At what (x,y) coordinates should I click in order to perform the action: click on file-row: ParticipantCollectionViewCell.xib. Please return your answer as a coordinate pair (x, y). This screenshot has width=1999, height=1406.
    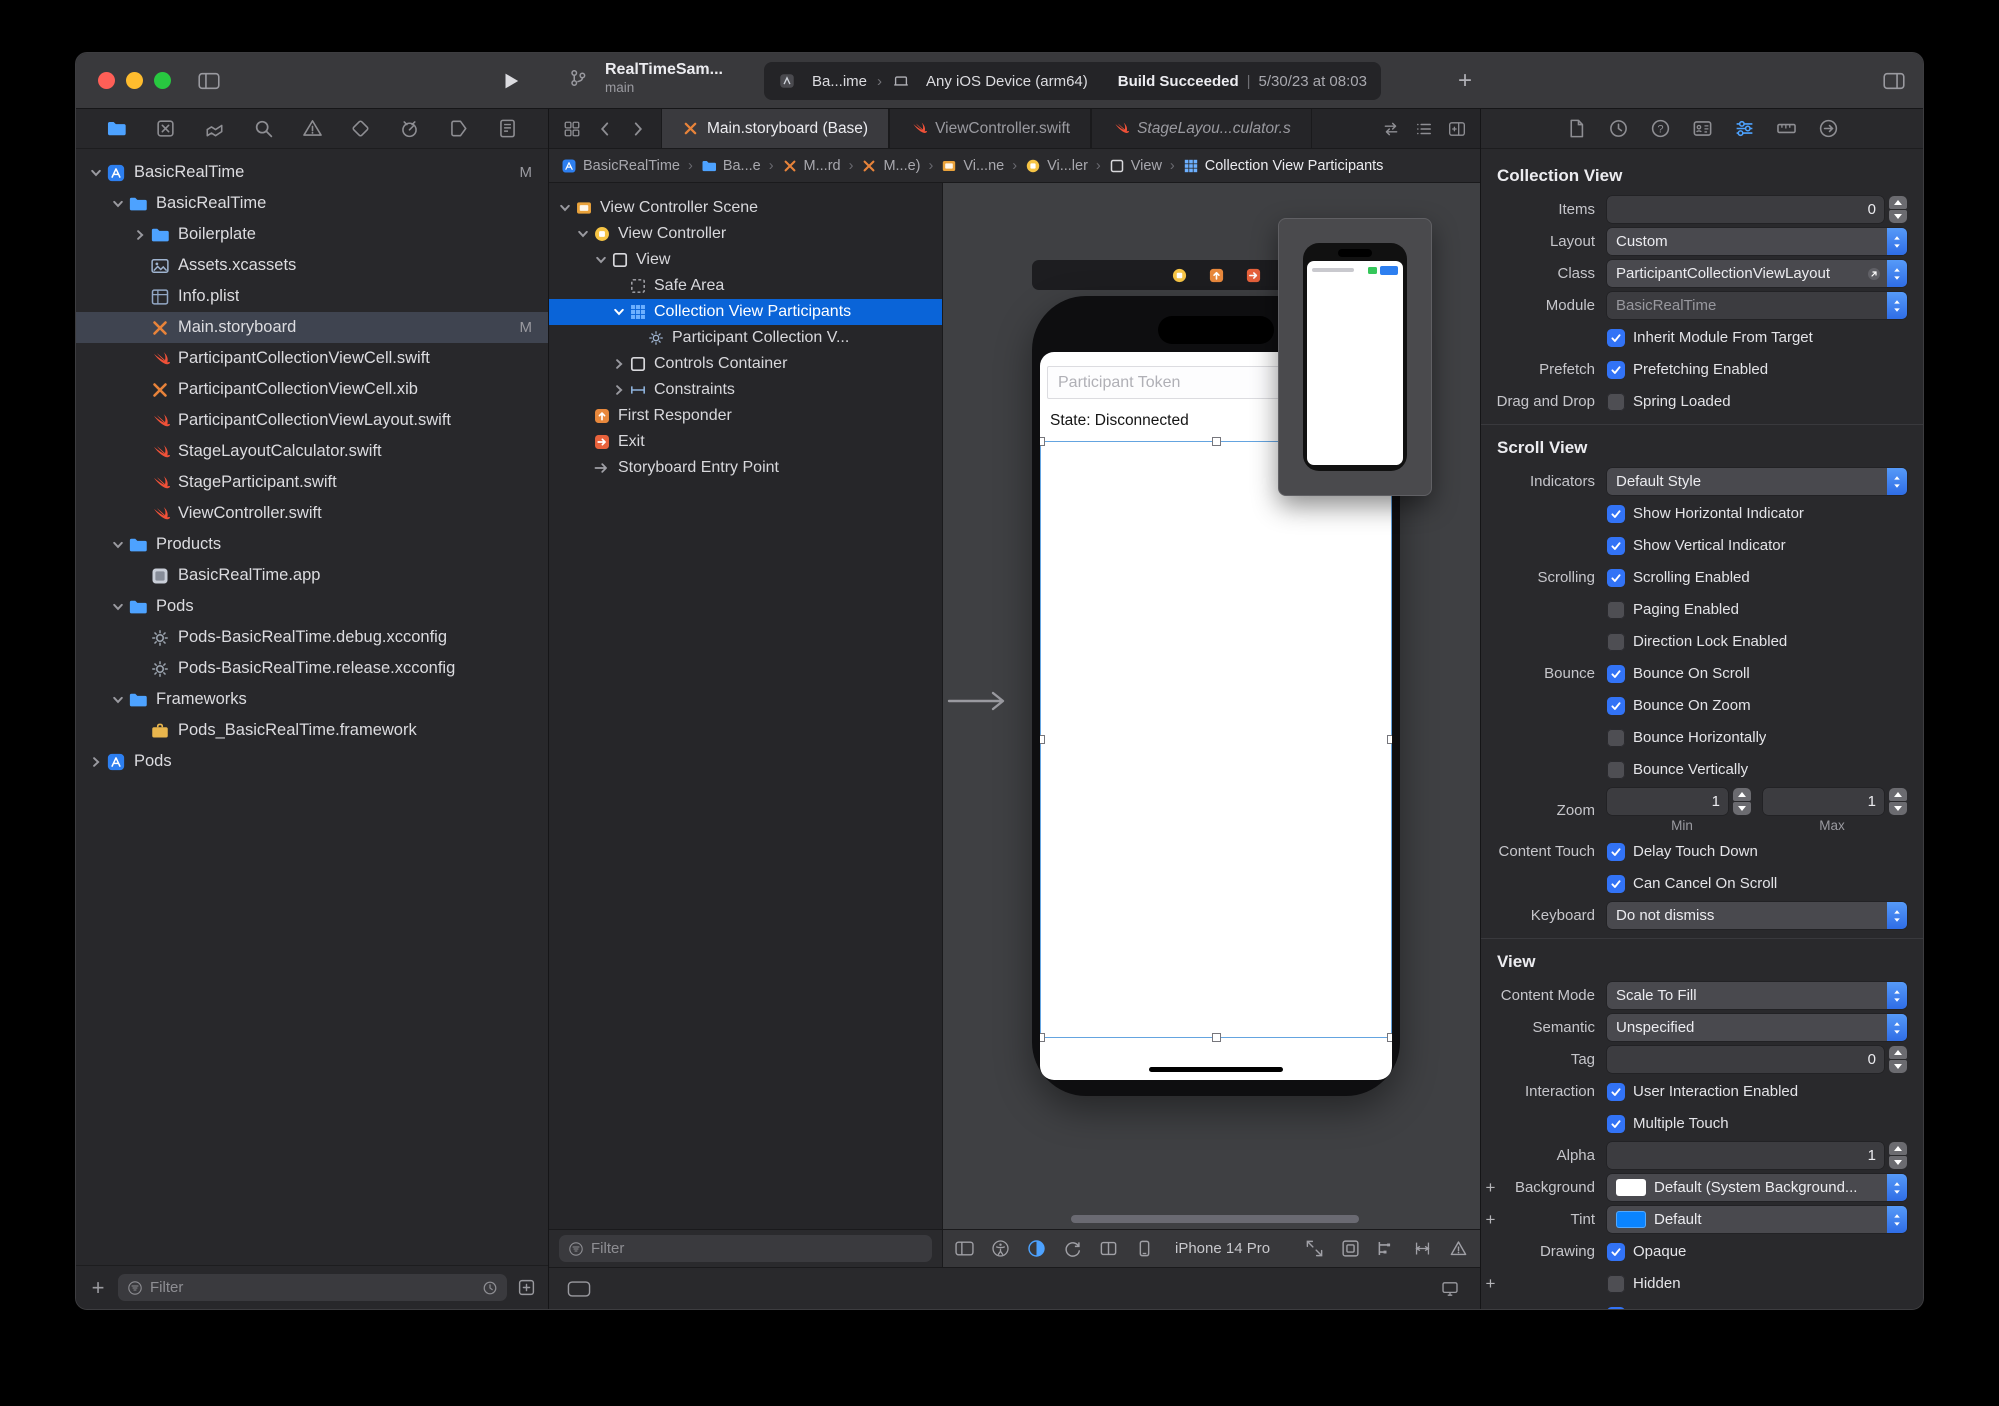
    Looking at the image, I should click on (312, 389).